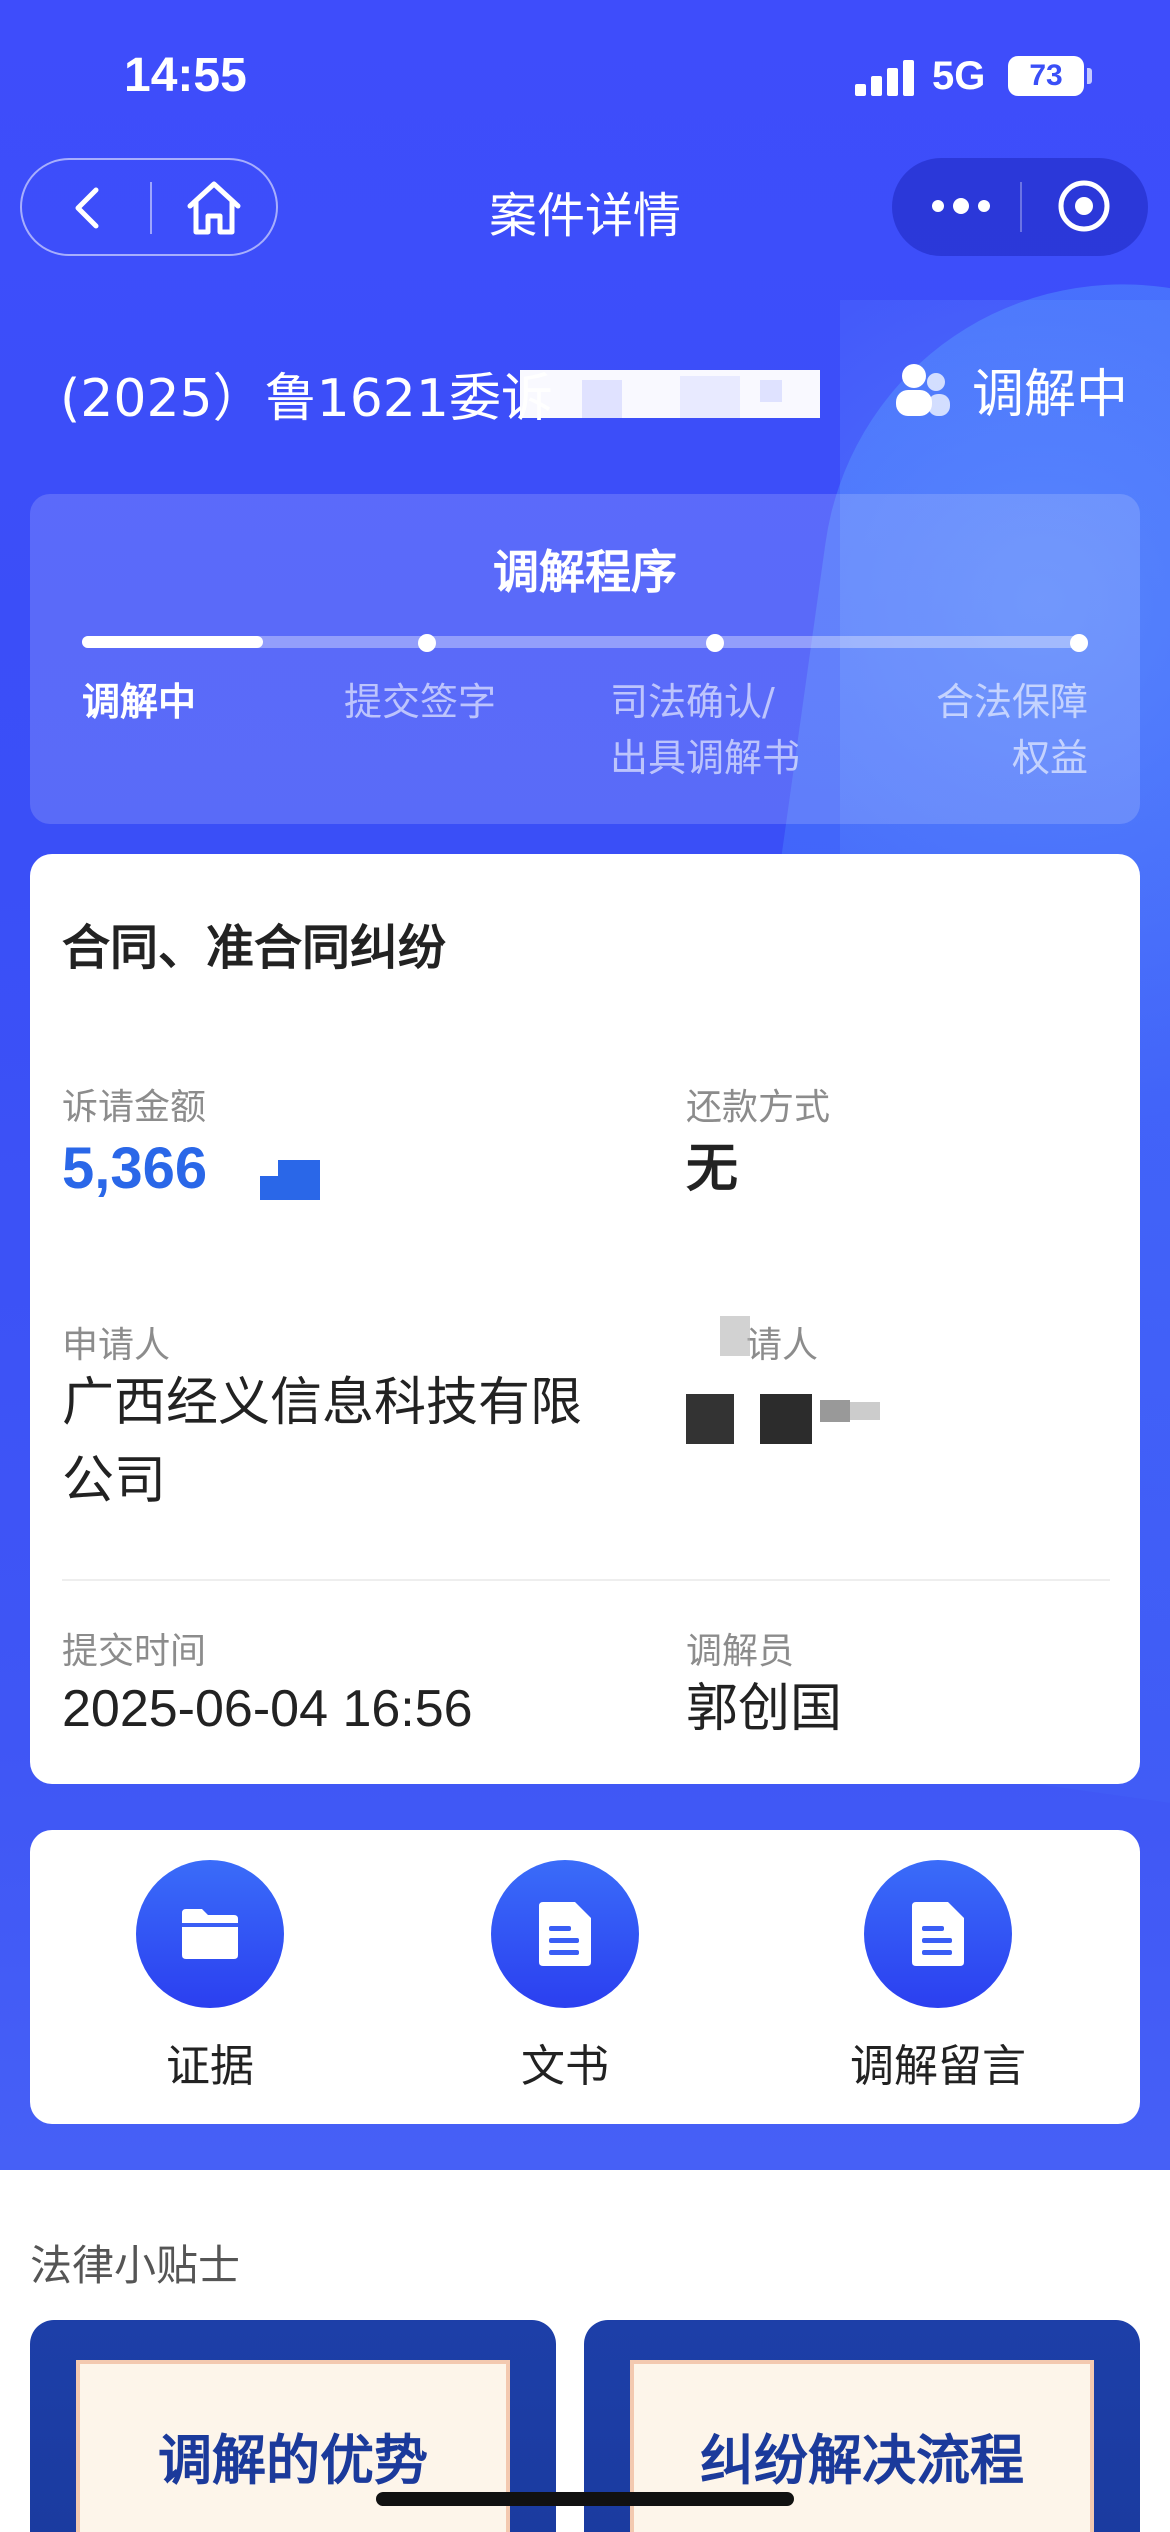 This screenshot has height=2532, width=1170. I want to click on amount-value: 5,366, so click(135, 1168).